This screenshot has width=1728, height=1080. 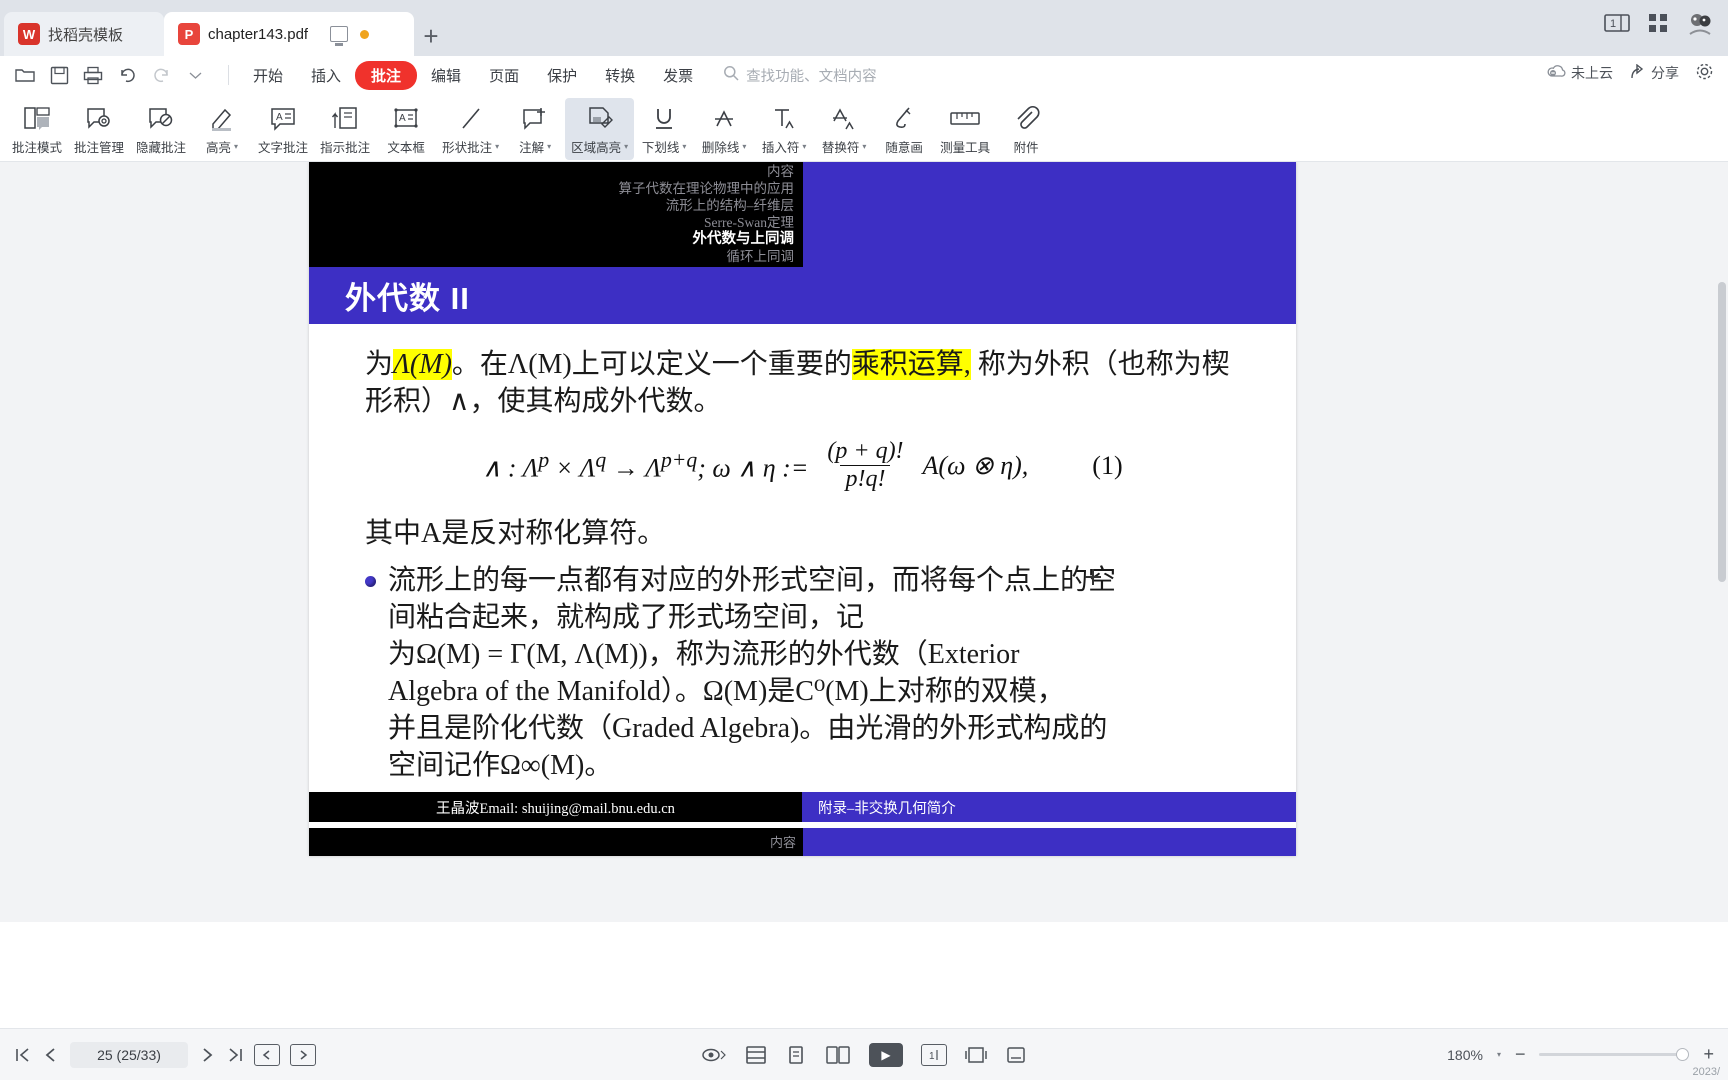 I want to click on tab-bar: W 找稻壳模板 P chapter143.pdf + 1, so click(x=864, y=28).